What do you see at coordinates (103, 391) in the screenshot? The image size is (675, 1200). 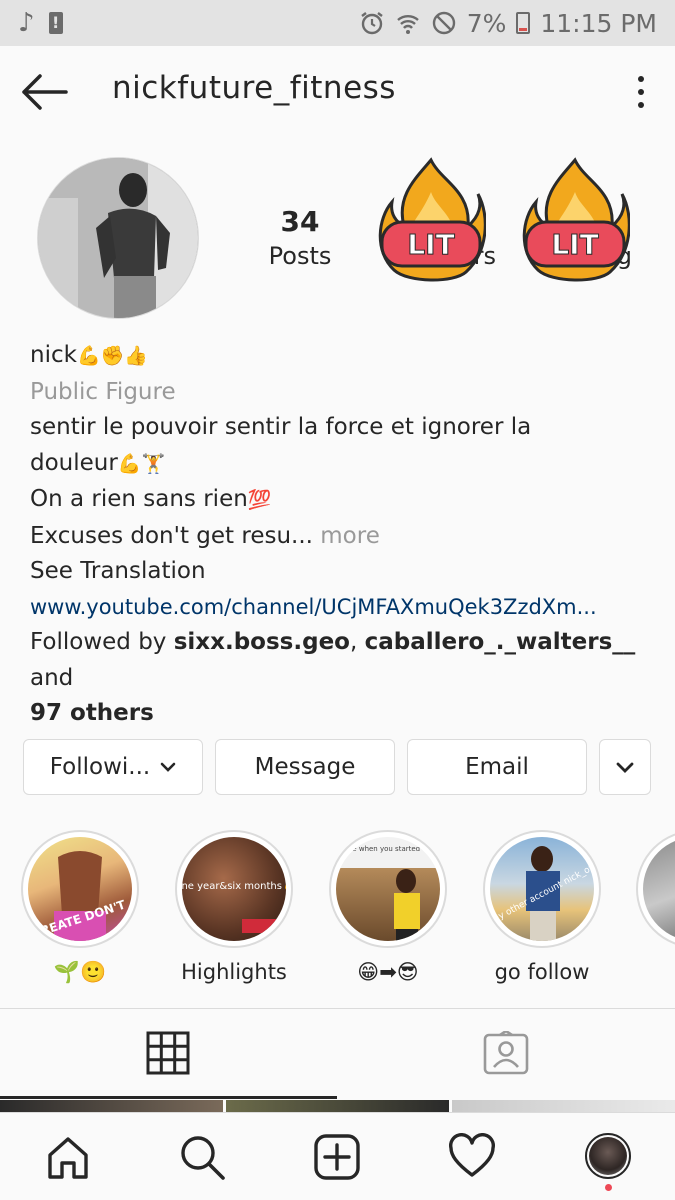 I see `profile-category: Public Figure` at bounding box center [103, 391].